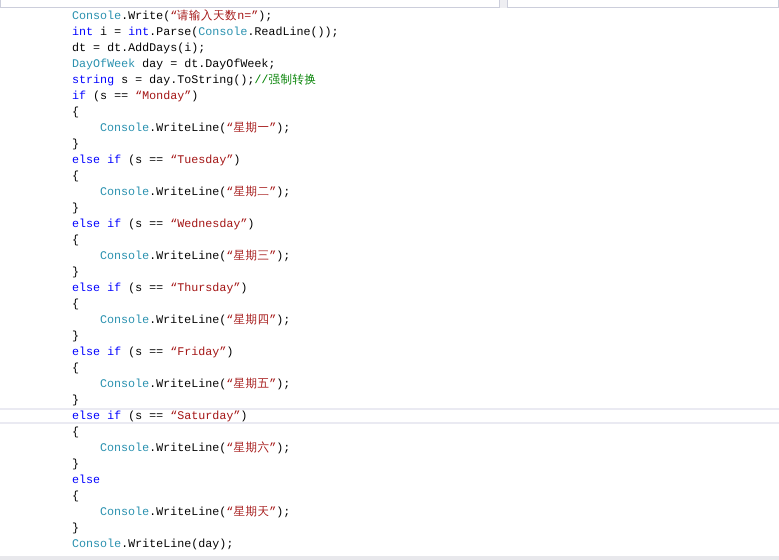  Describe the element at coordinates (194, 80) in the screenshot. I see `code-line: string s = day.ToString();//强制转换` at that location.